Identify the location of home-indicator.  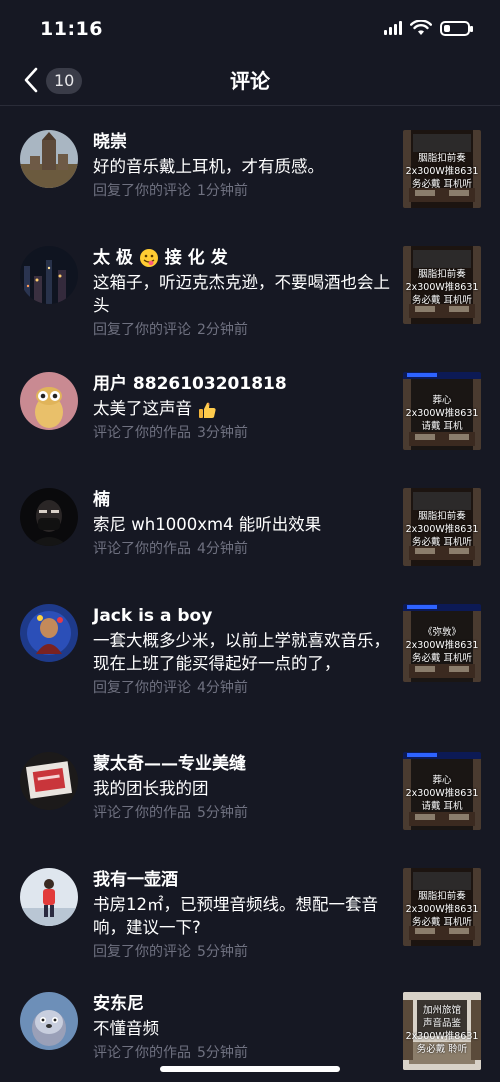
(250, 1069).